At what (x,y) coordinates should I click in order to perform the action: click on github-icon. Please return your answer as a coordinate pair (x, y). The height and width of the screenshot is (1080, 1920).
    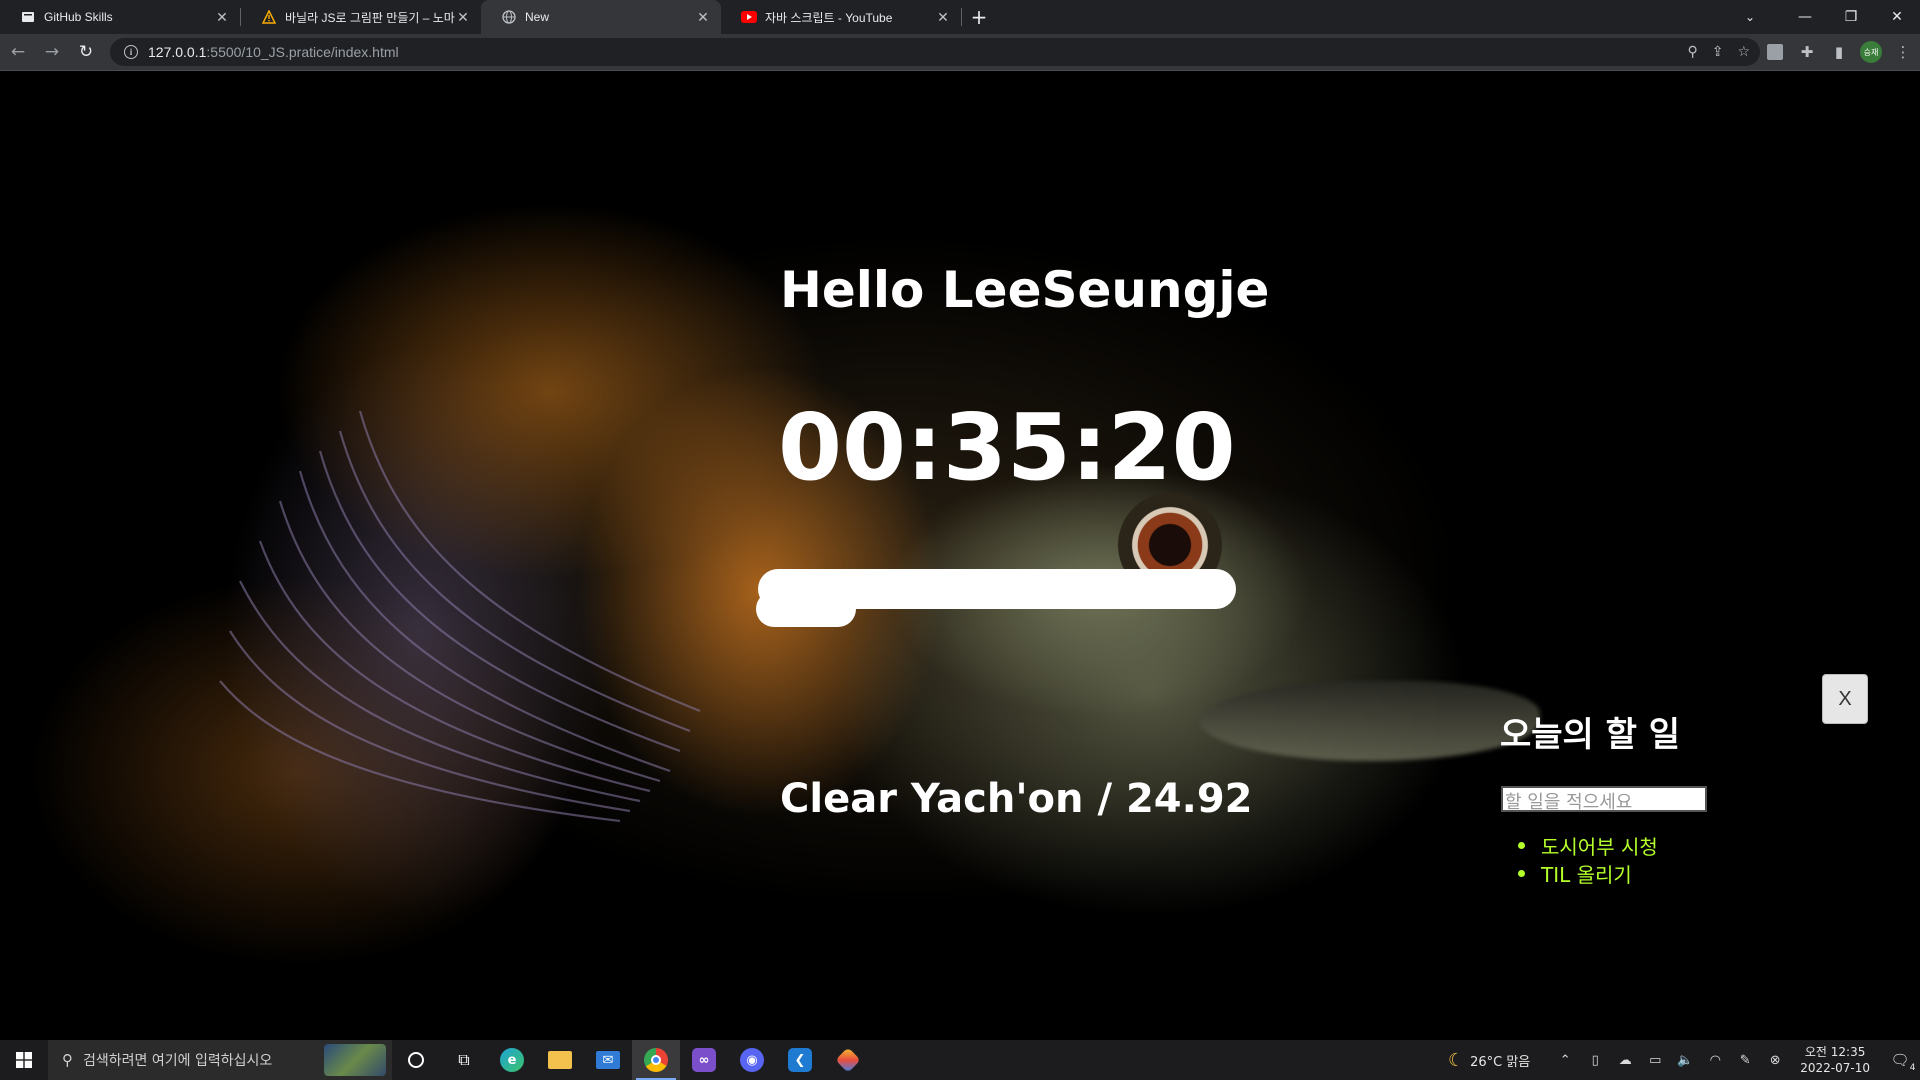
    Looking at the image, I should click on (28, 17).